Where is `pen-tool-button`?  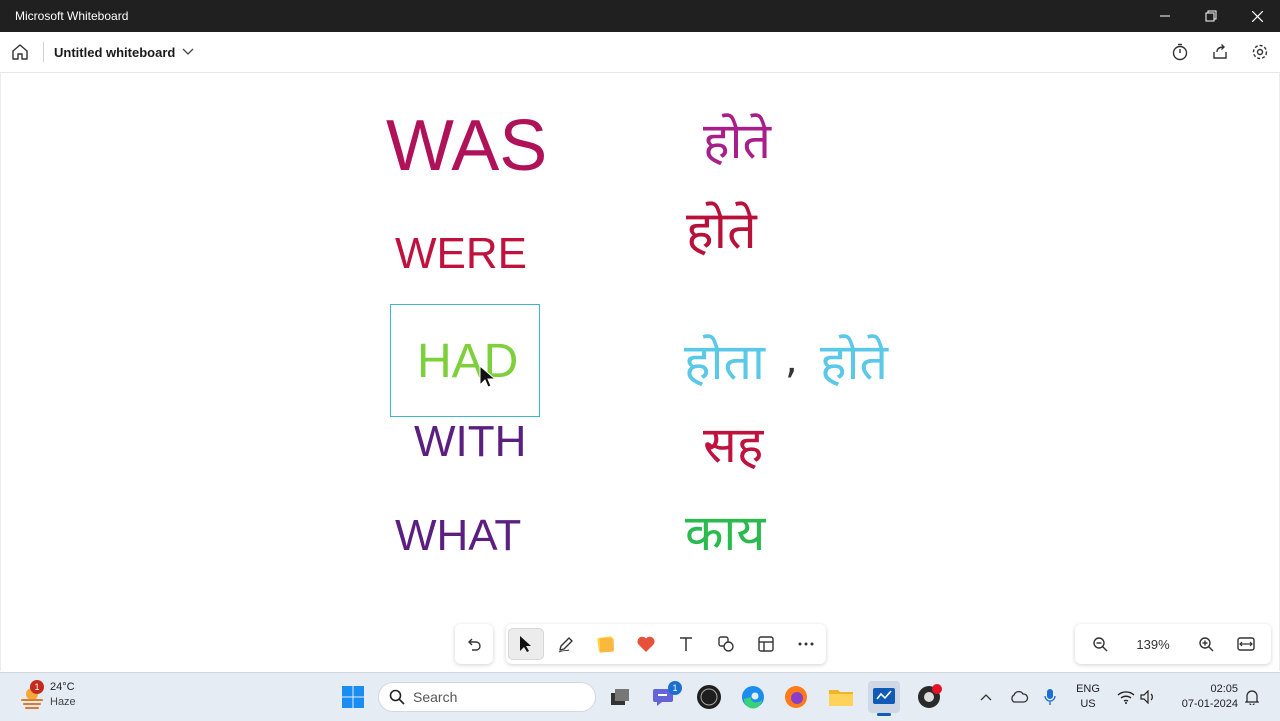 pen-tool-button is located at coordinates (566, 644).